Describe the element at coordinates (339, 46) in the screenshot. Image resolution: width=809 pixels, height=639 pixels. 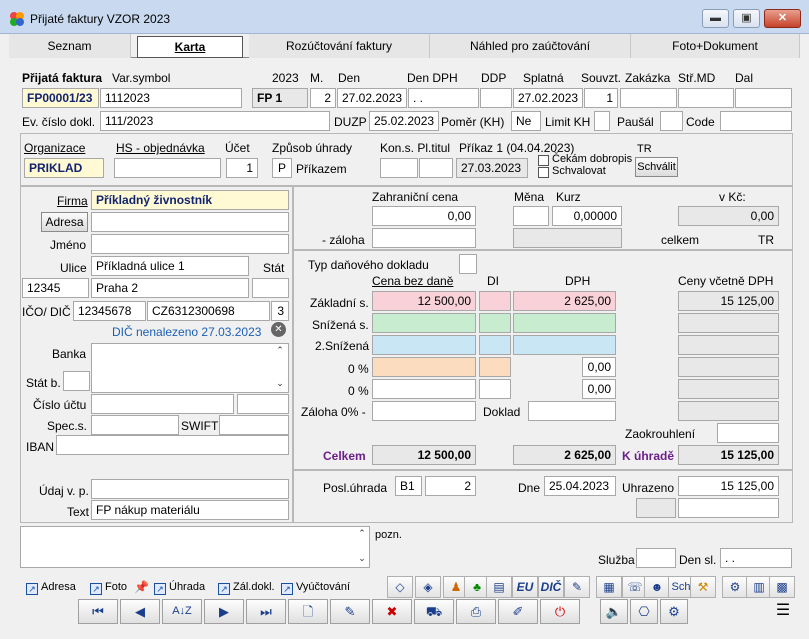
I see `tab-rozuctovani: Rozúčtování faktury` at that location.